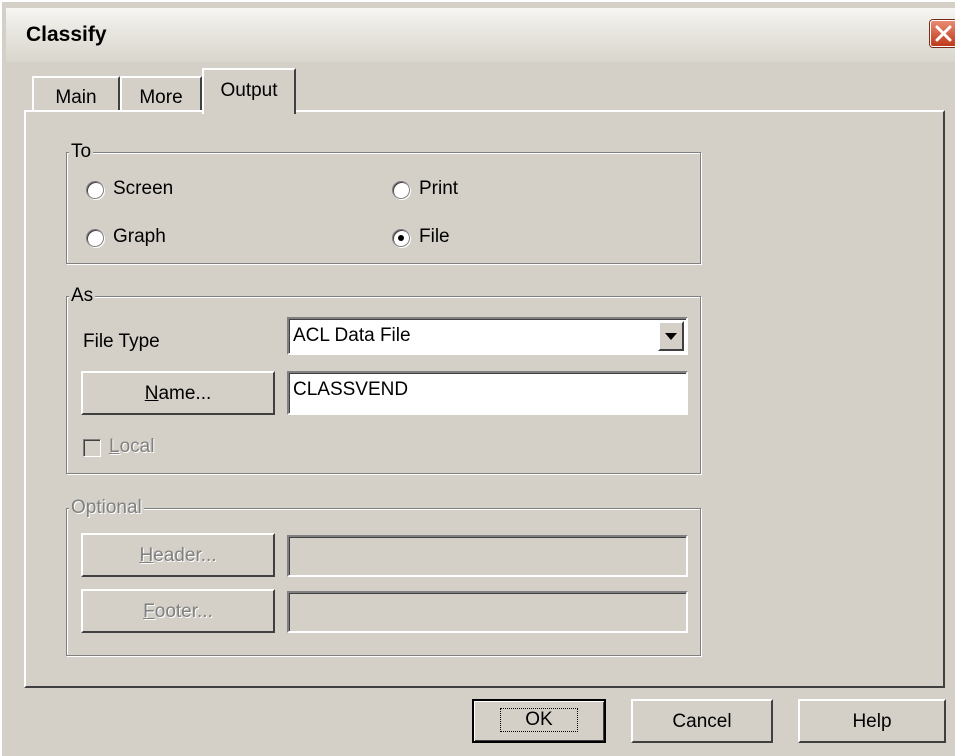 This screenshot has height=756, width=955. What do you see at coordinates (106, 508) in the screenshot?
I see `optional-group-label: Optional` at bounding box center [106, 508].